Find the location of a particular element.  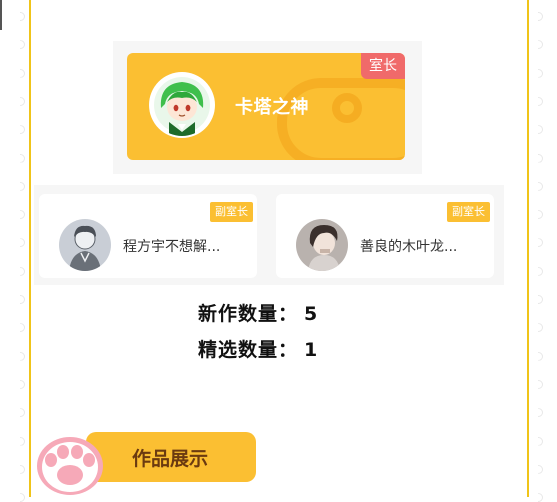

right-frame-line is located at coordinates (528, 248).